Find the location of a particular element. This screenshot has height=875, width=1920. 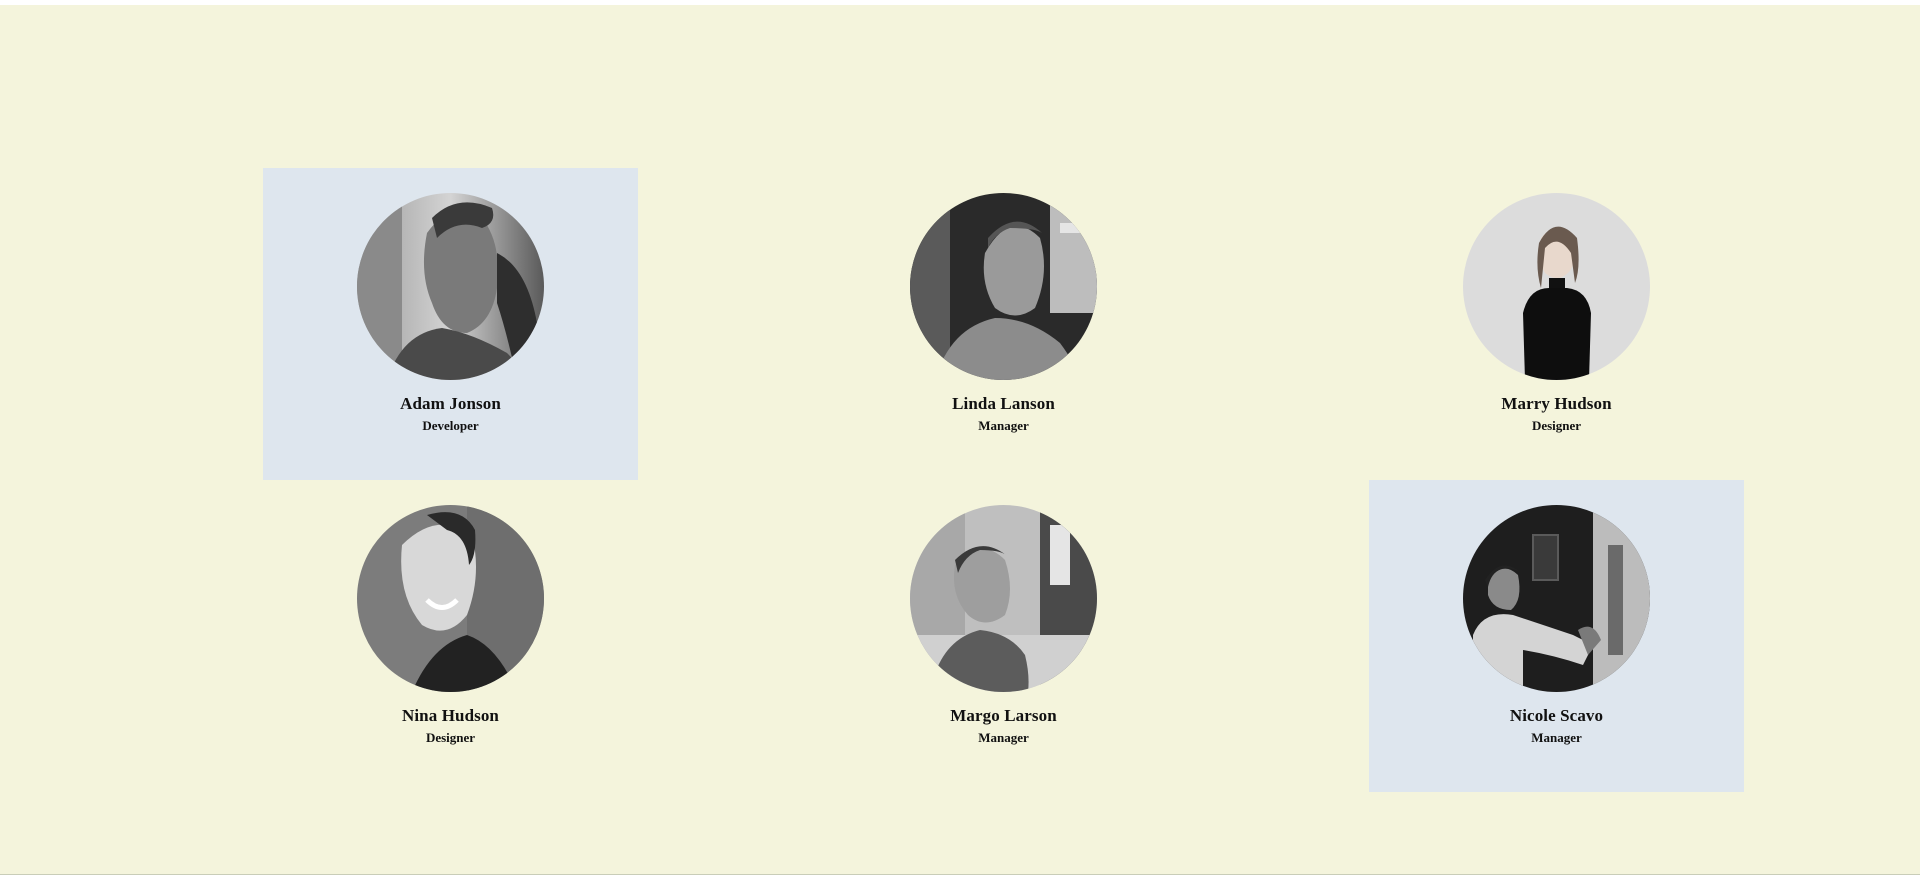

member-role: Developer is located at coordinates (450, 425).